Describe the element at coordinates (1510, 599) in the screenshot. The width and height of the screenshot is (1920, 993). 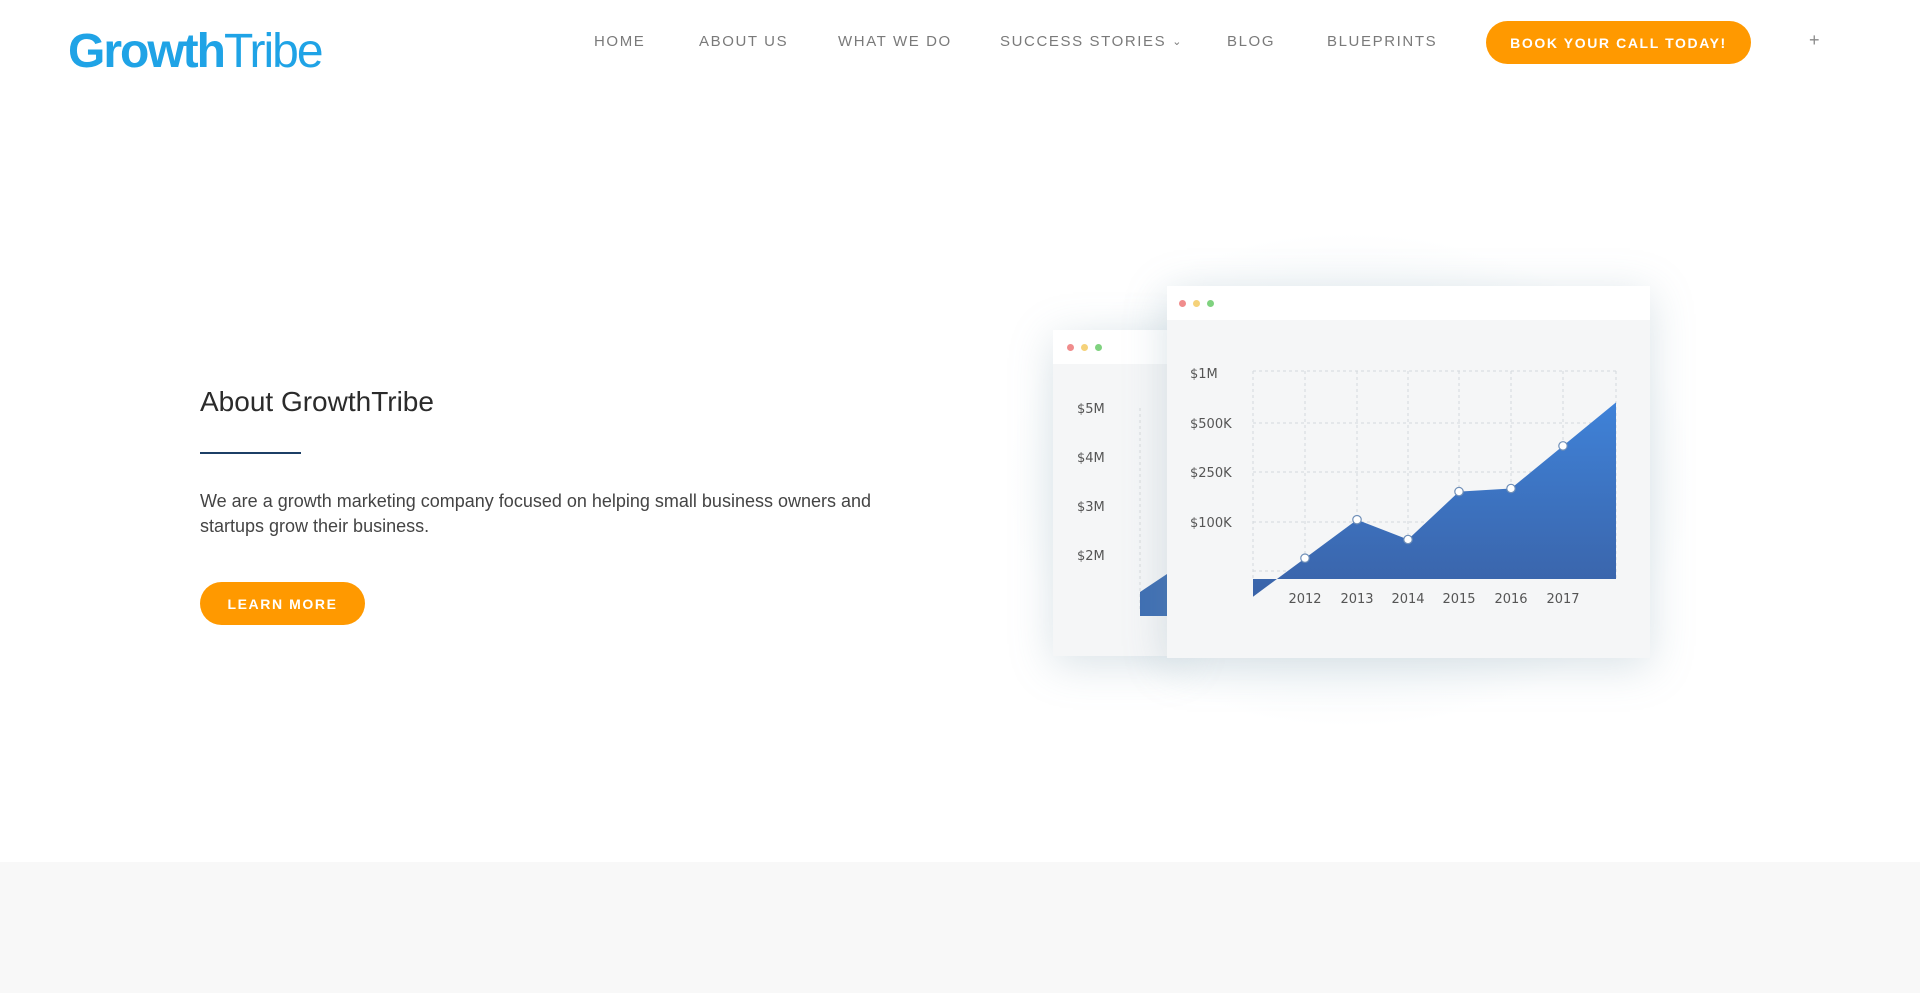
I see `x-tick-label: 2016` at that location.